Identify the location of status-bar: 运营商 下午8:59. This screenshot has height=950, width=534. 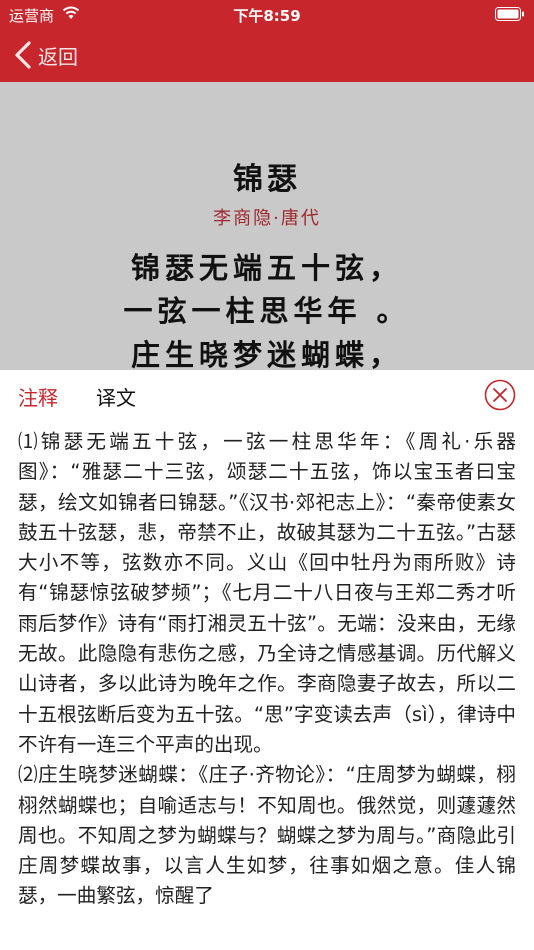
(267, 14).